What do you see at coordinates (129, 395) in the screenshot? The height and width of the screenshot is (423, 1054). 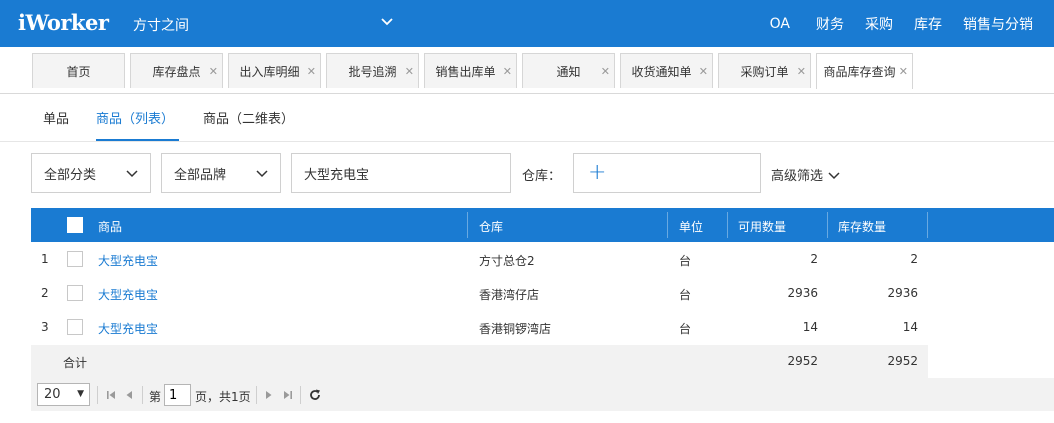 I see `prev-page-icon` at bounding box center [129, 395].